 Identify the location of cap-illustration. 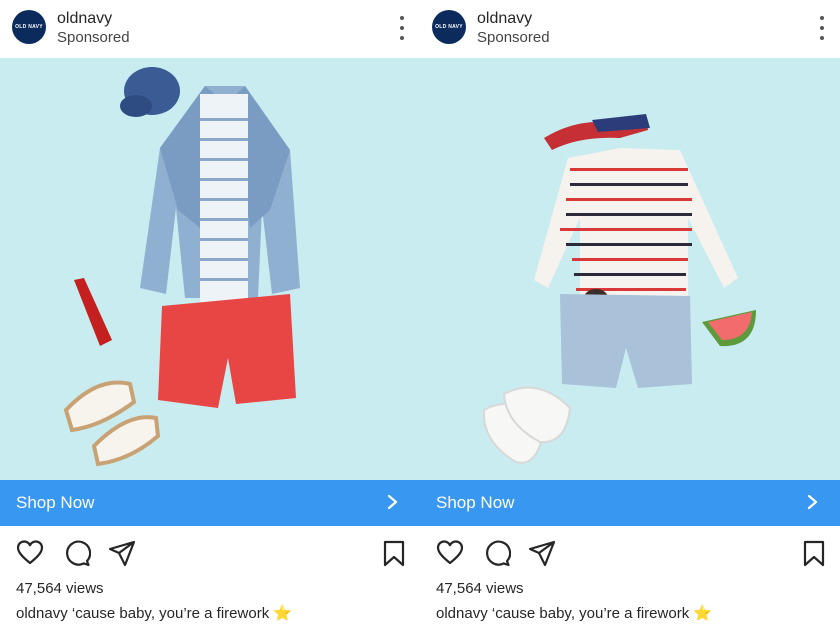
(150, 92).